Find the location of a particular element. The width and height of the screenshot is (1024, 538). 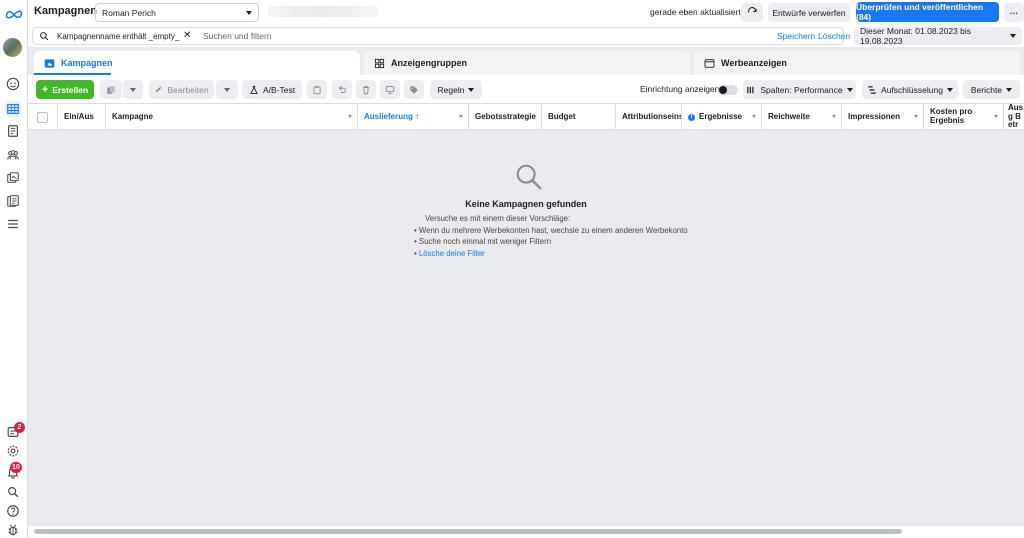

tab-campaigns: Kampagnen is located at coordinates (197, 63).